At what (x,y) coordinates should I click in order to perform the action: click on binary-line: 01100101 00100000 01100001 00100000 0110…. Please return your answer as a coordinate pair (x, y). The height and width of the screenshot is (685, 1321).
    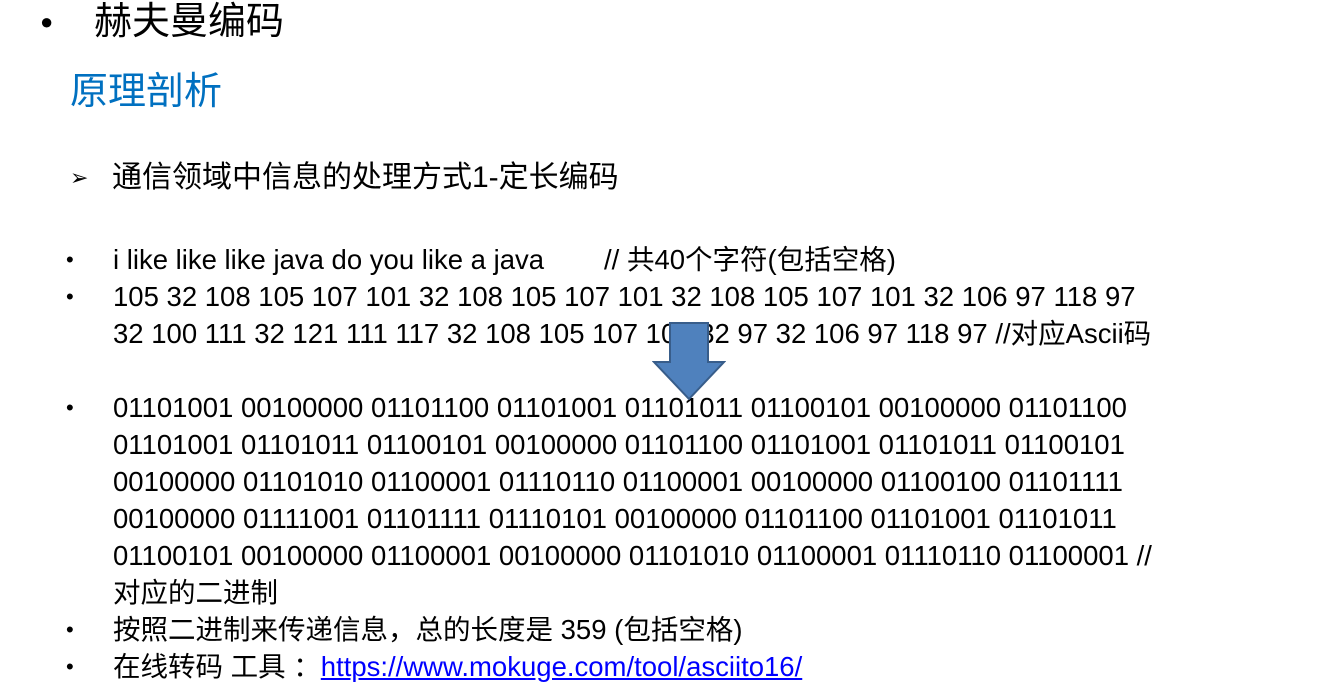
    Looking at the image, I should click on (632, 555).